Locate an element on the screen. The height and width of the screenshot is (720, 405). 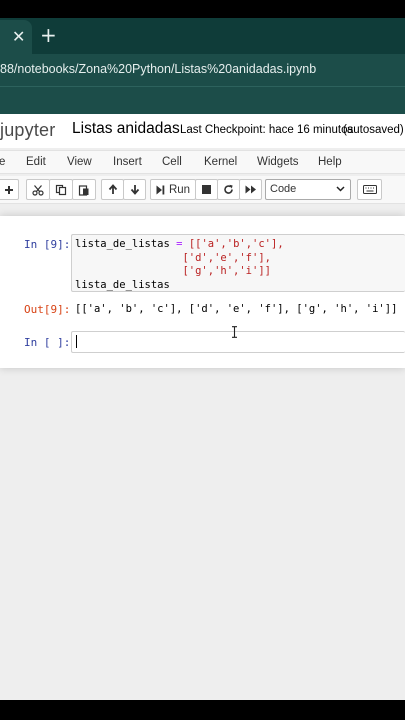
restart-icon is located at coordinates (228, 189).